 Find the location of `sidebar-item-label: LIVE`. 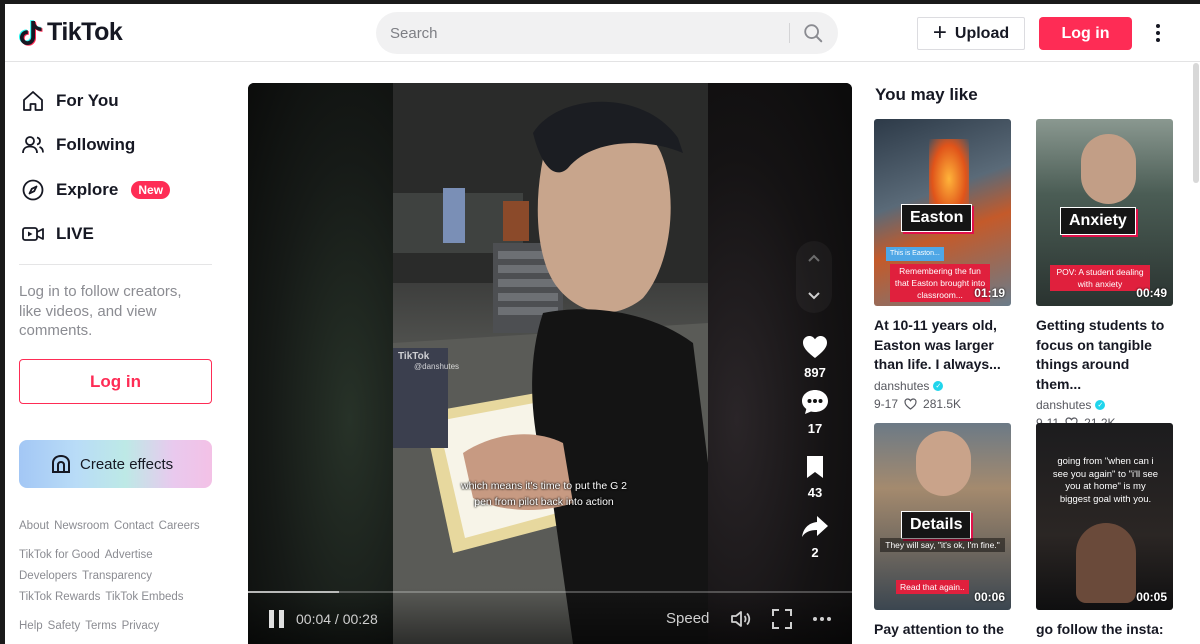

sidebar-item-label: LIVE is located at coordinates (75, 233).